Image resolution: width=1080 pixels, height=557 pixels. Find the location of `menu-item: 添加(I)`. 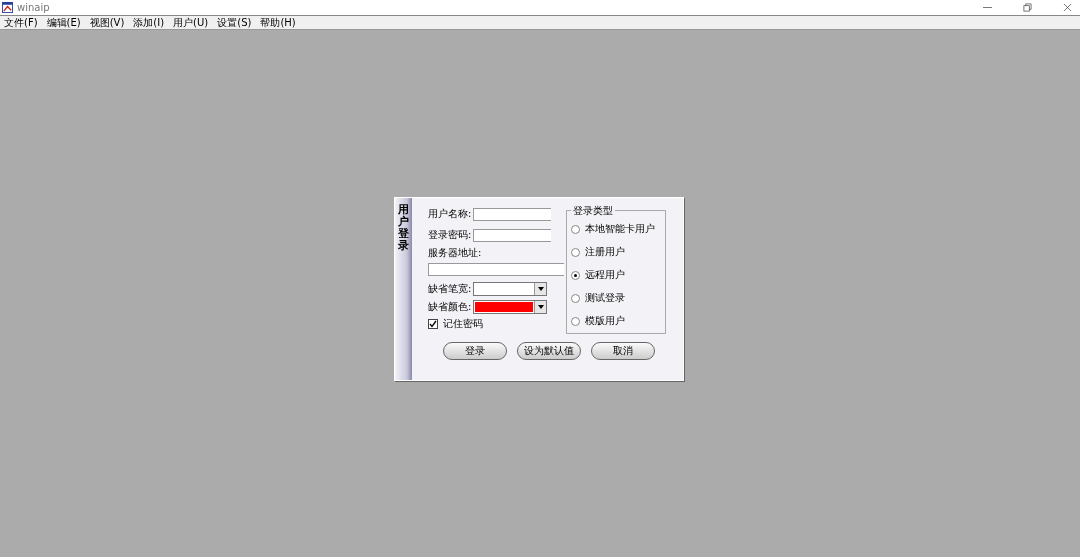

menu-item: 添加(I) is located at coordinates (149, 22).